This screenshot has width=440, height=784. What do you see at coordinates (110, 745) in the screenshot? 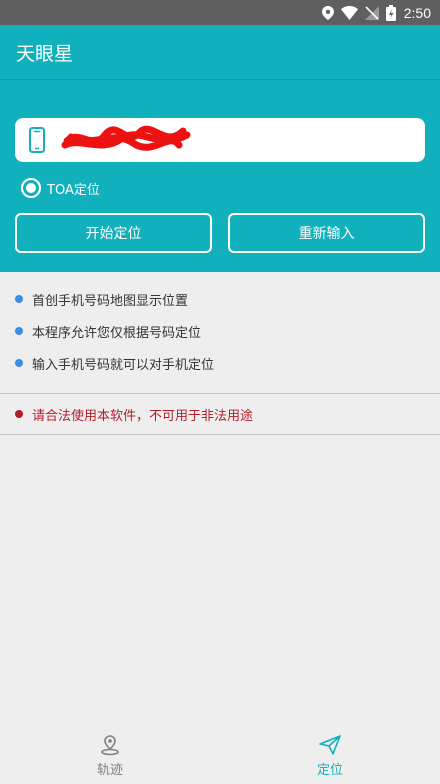
I see `map-pin-icon` at bounding box center [110, 745].